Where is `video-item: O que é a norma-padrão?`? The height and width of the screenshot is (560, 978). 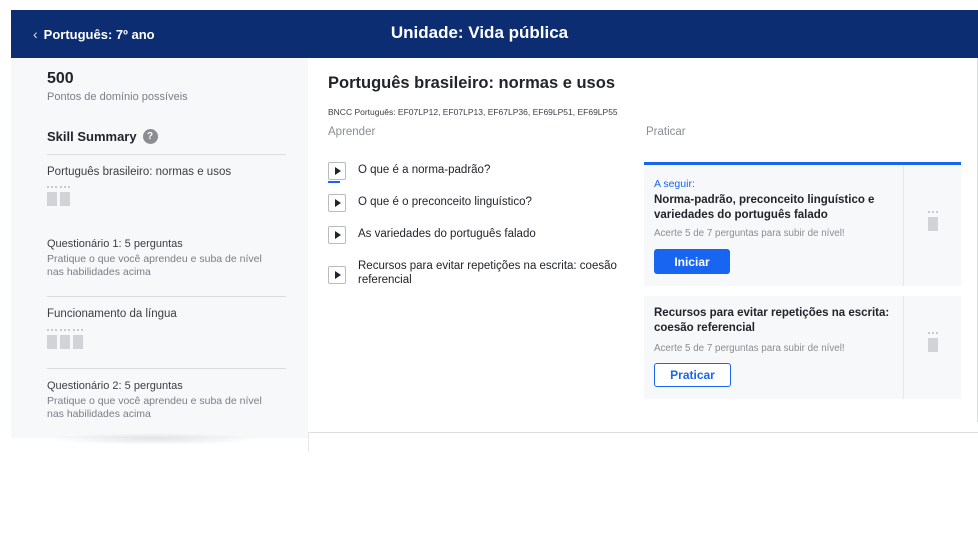
video-item: O que é a norma-padrão? is located at coordinates (478, 172).